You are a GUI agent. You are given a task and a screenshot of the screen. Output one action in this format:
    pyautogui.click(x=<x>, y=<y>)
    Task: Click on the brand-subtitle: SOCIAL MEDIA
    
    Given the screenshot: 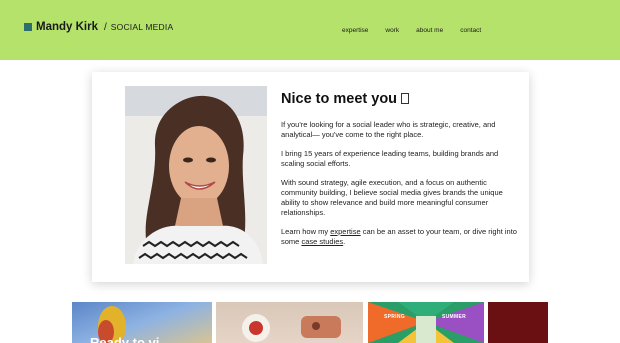 What is the action you would take?
    pyautogui.click(x=142, y=27)
    